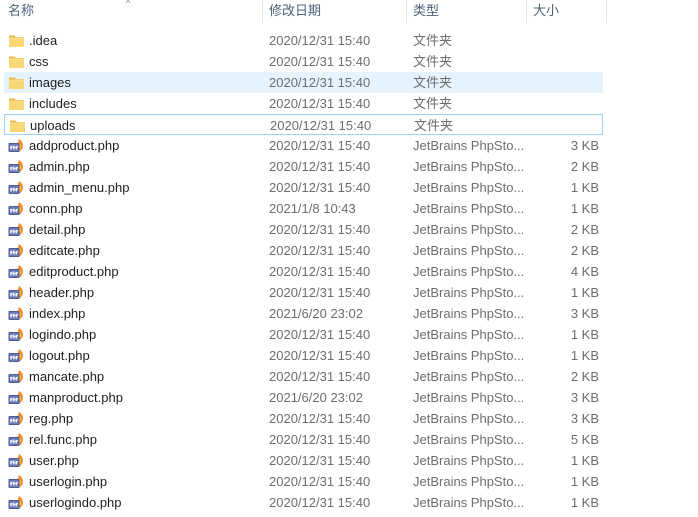 Image resolution: width=698 pixels, height=517 pixels. Describe the element at coordinates (43, 40) in the screenshot. I see `file-name: .idea` at that location.